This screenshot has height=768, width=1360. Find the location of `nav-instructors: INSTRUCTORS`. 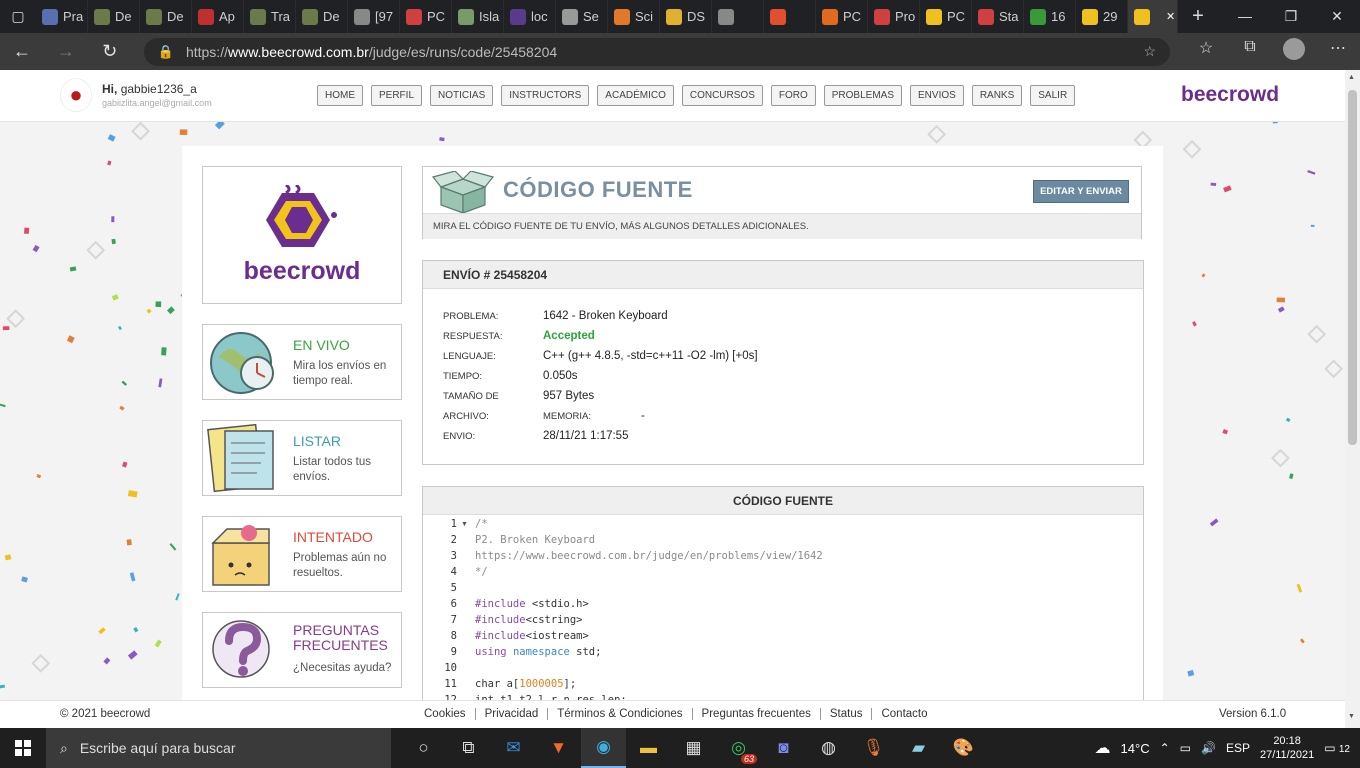

nav-instructors: INSTRUCTORS is located at coordinates (545, 95).